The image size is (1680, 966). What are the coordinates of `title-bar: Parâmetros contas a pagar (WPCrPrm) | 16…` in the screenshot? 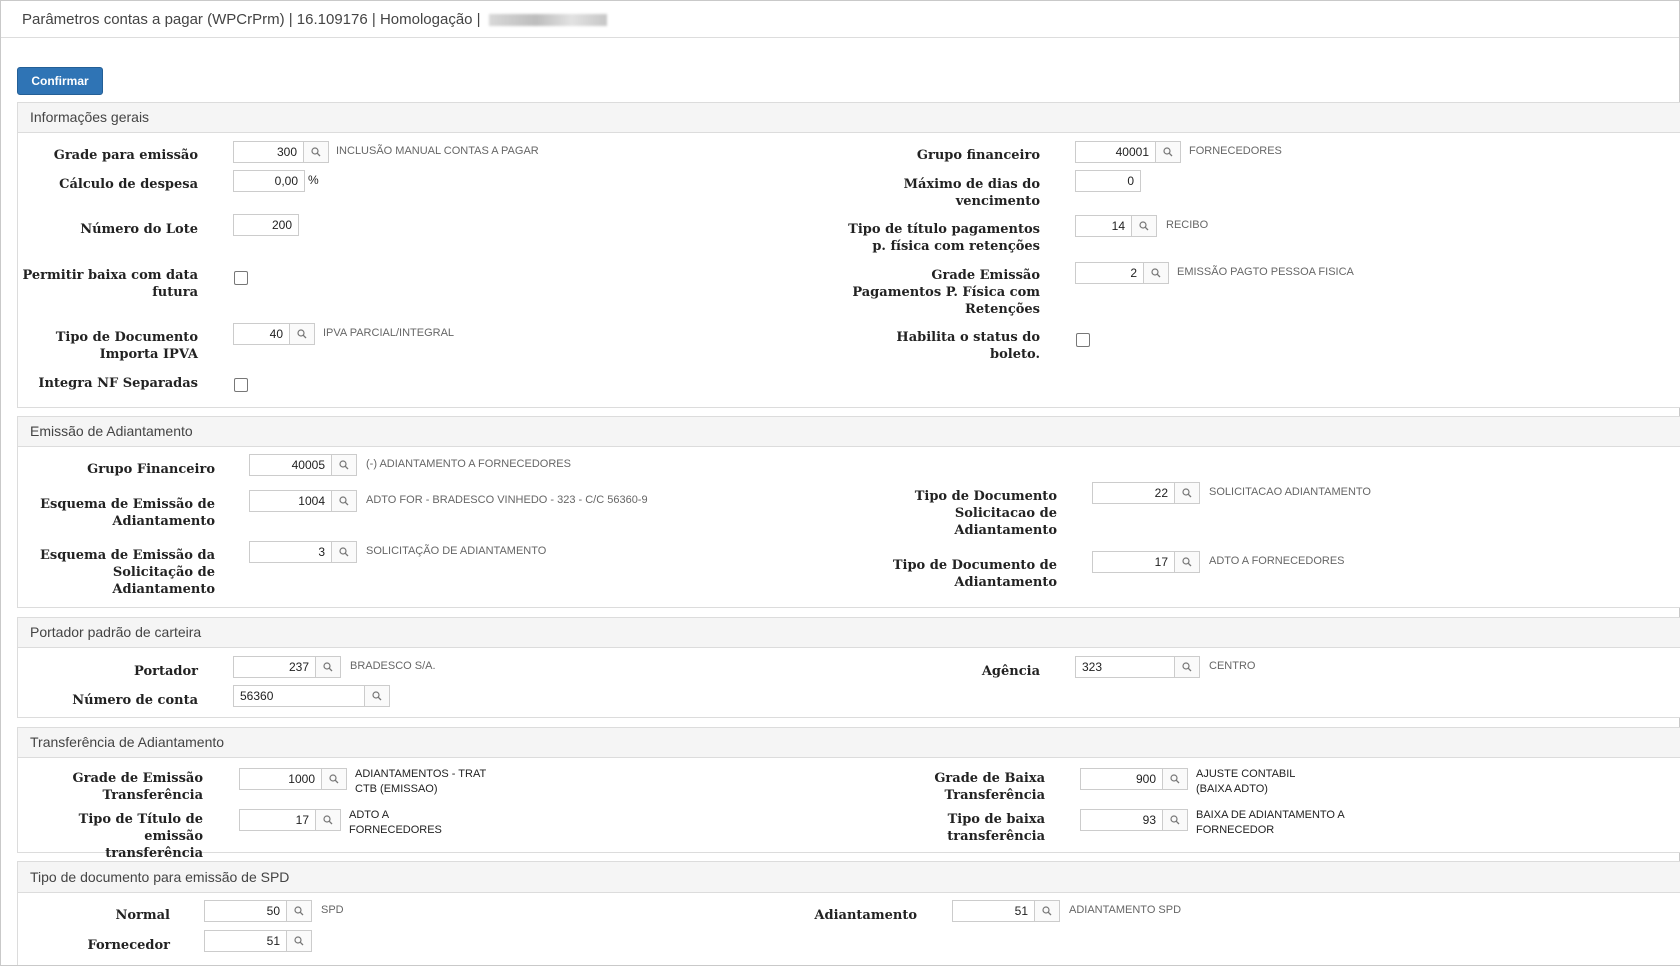 It's located at (840, 19).